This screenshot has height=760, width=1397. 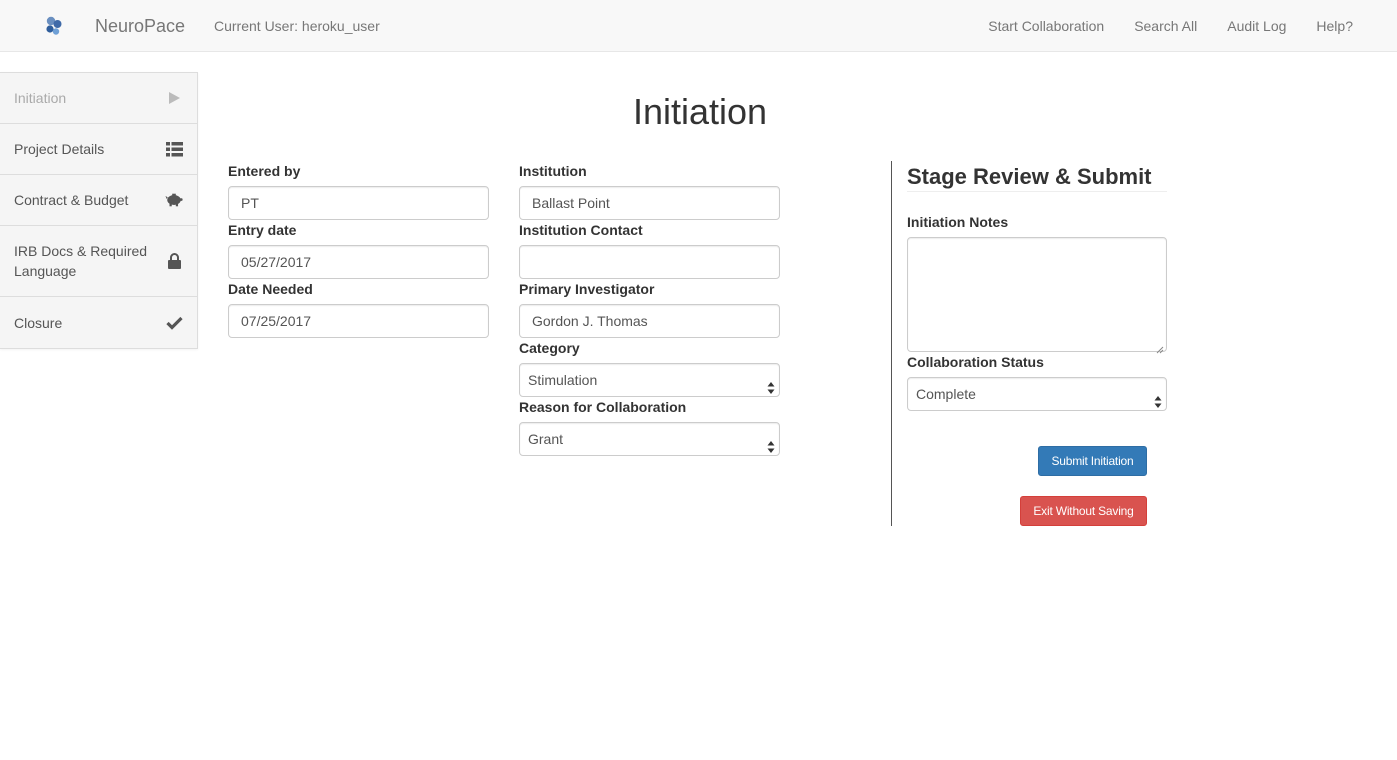 I want to click on stage-review-title: Stage Review & Submit, so click(x=1029, y=176).